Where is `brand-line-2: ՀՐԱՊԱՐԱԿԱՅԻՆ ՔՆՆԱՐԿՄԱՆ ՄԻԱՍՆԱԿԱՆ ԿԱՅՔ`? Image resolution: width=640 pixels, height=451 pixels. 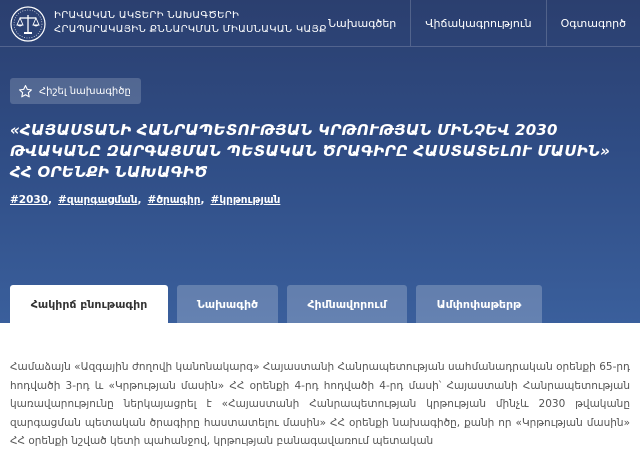 brand-line-2: ՀՐԱՊԱՐԱԿԱՅԻՆ ՔՆՆԱՐԿՄԱՆ ՄԻԱՍՆԱԿԱՆ ԿԱՅՔ is located at coordinates (190, 29).